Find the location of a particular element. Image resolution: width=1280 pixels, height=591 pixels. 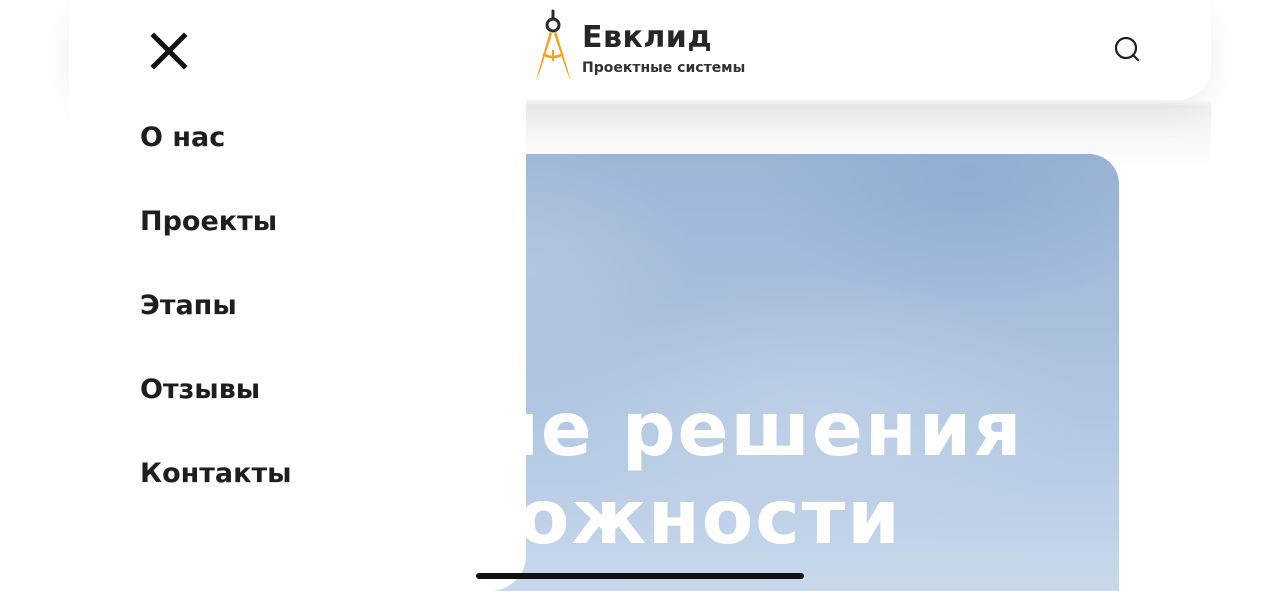

menu-list: О нас Проекты Этапы Отзывы Контакты is located at coordinates (216, 326).